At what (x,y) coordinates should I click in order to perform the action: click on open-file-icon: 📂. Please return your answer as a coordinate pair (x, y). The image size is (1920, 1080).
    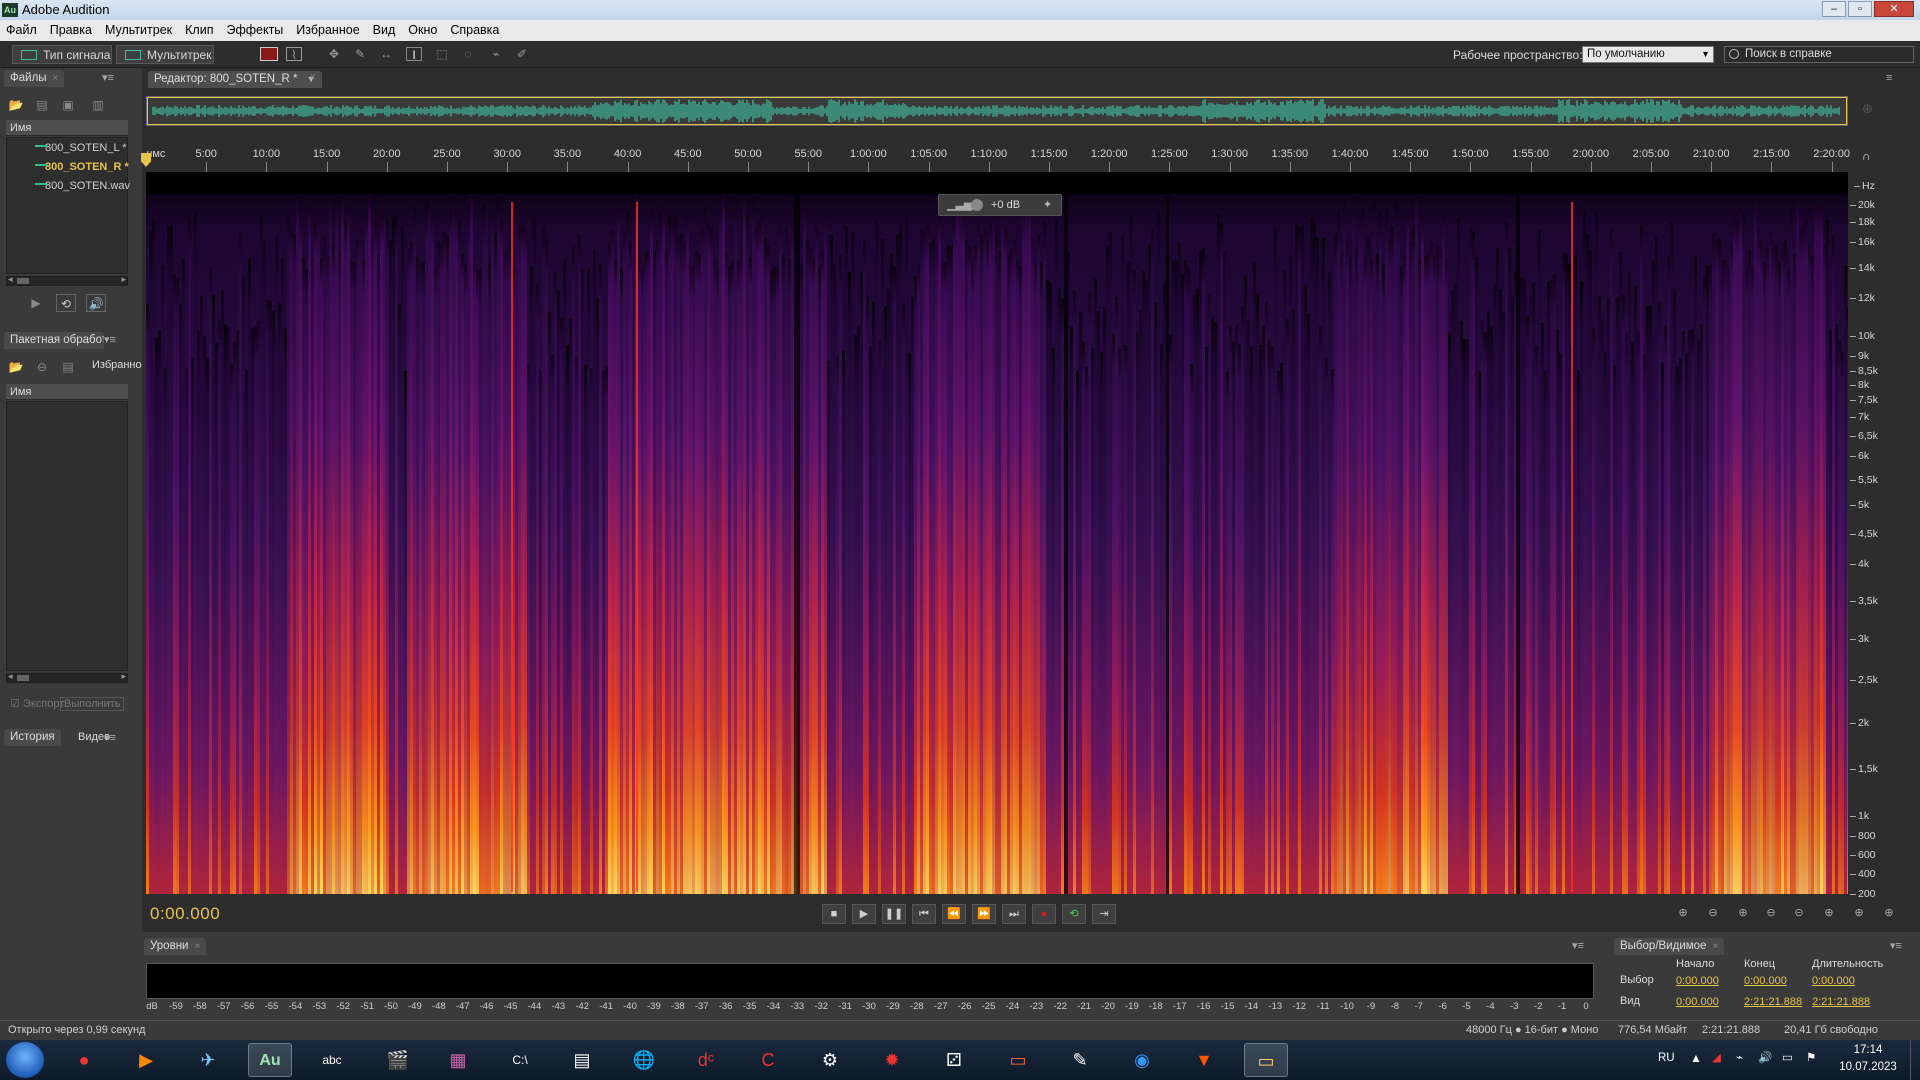
    Looking at the image, I should click on (16, 105).